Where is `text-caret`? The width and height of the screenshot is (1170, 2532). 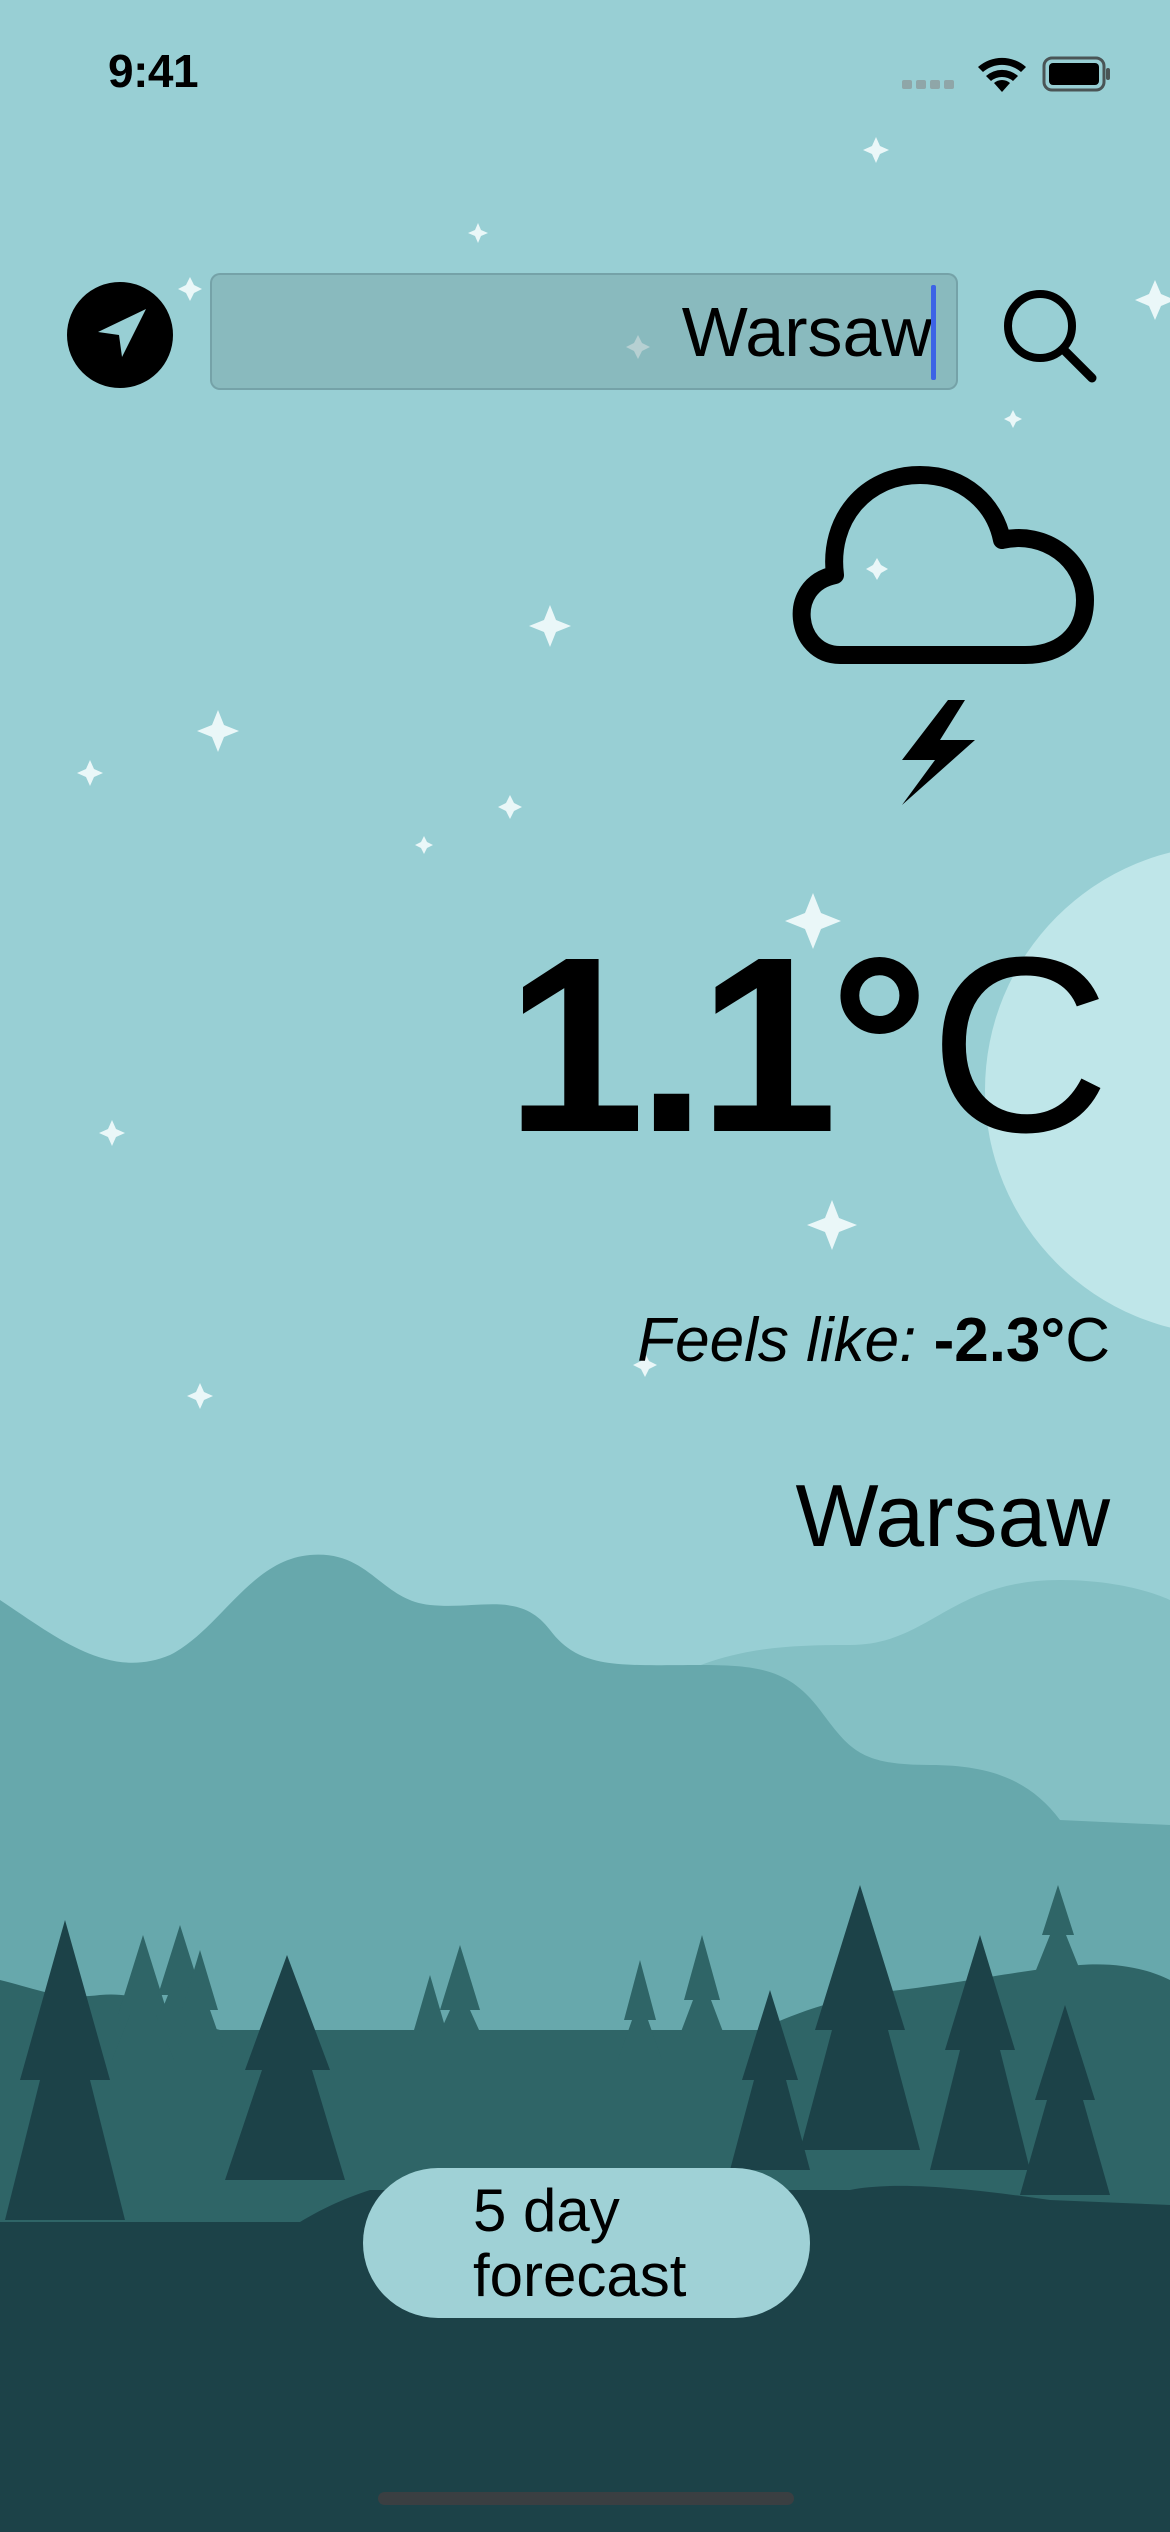
text-caret is located at coordinates (933, 332).